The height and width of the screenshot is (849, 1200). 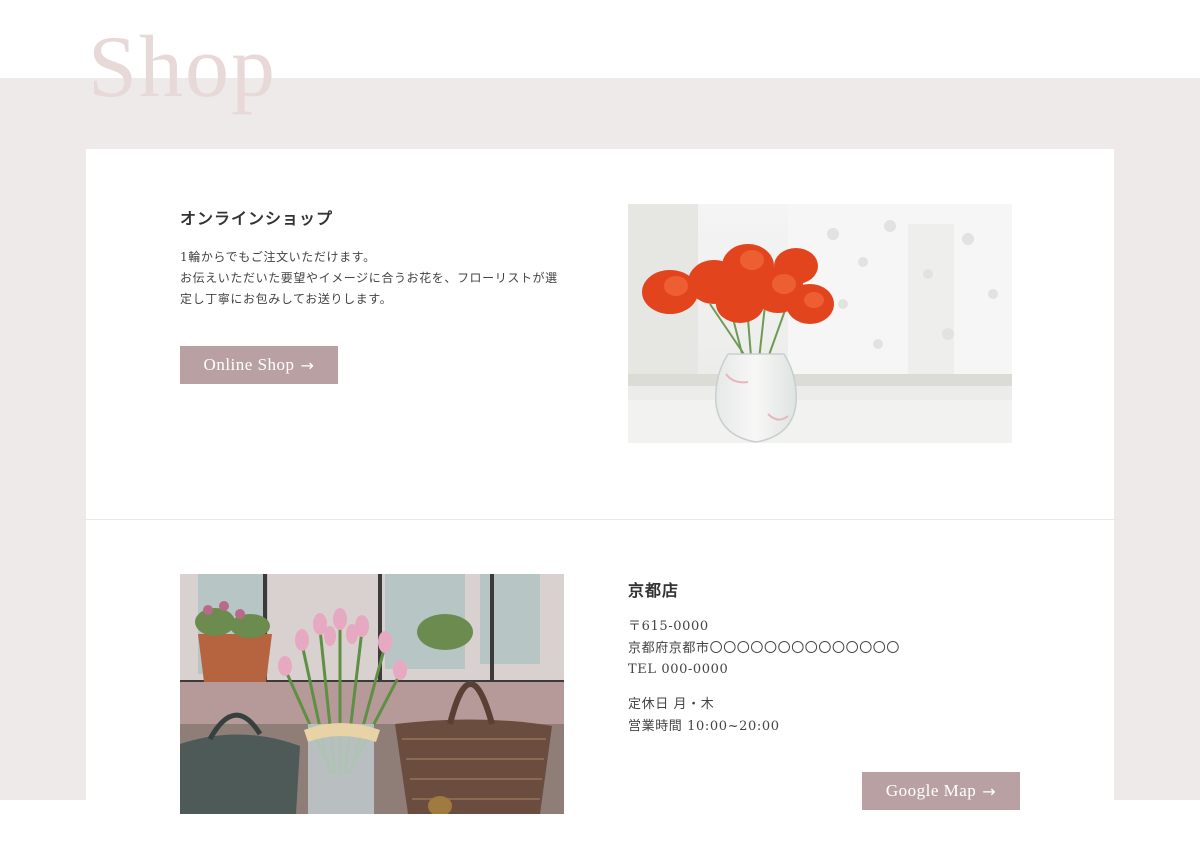 What do you see at coordinates (820, 323) in the screenshot?
I see `tulip-vase-photo` at bounding box center [820, 323].